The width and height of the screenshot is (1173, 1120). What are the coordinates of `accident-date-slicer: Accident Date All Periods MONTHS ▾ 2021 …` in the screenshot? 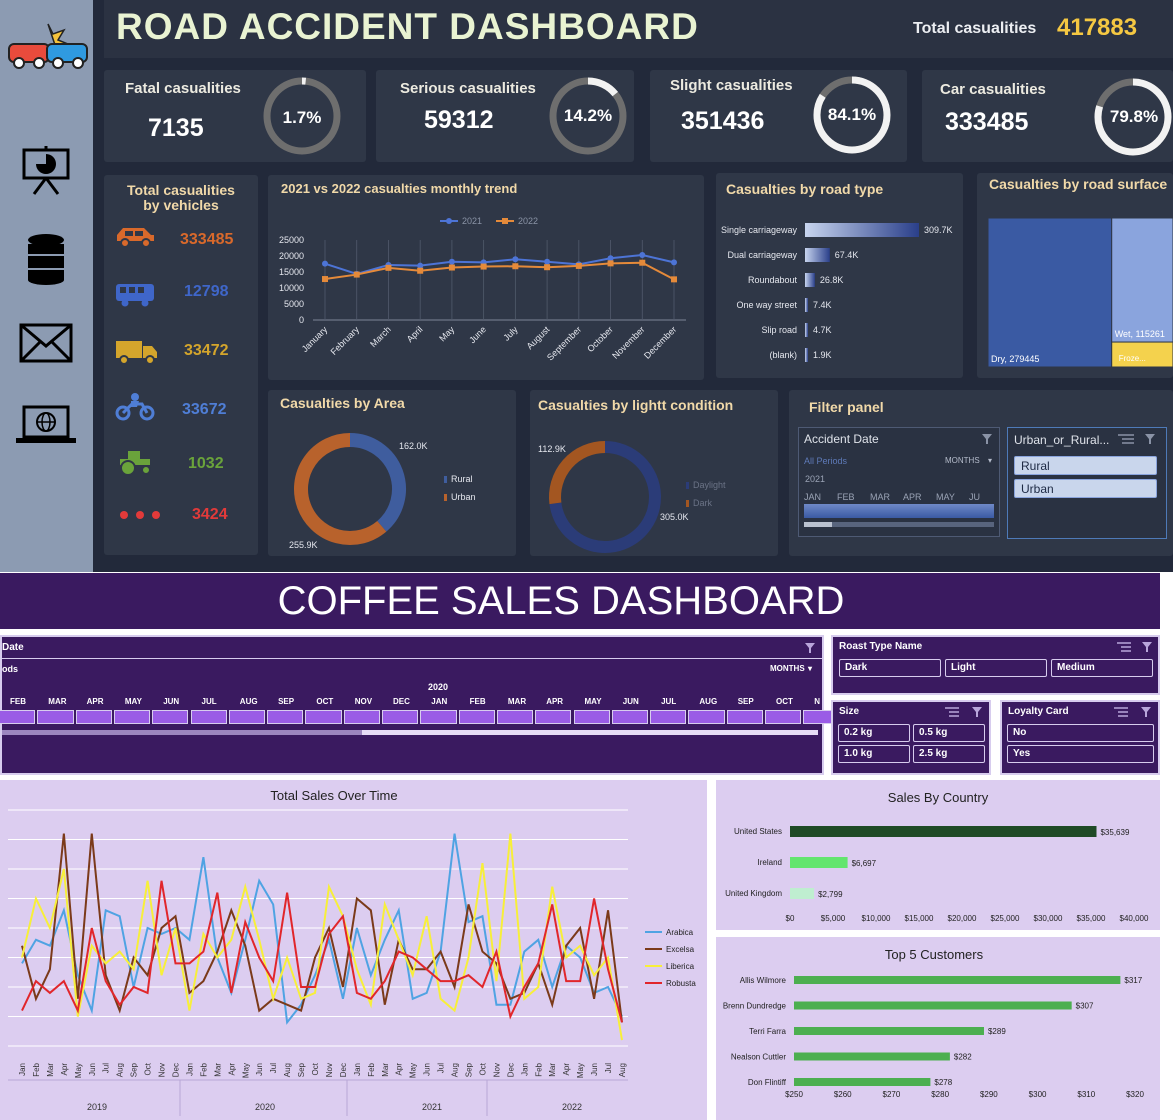 It's located at (899, 482).